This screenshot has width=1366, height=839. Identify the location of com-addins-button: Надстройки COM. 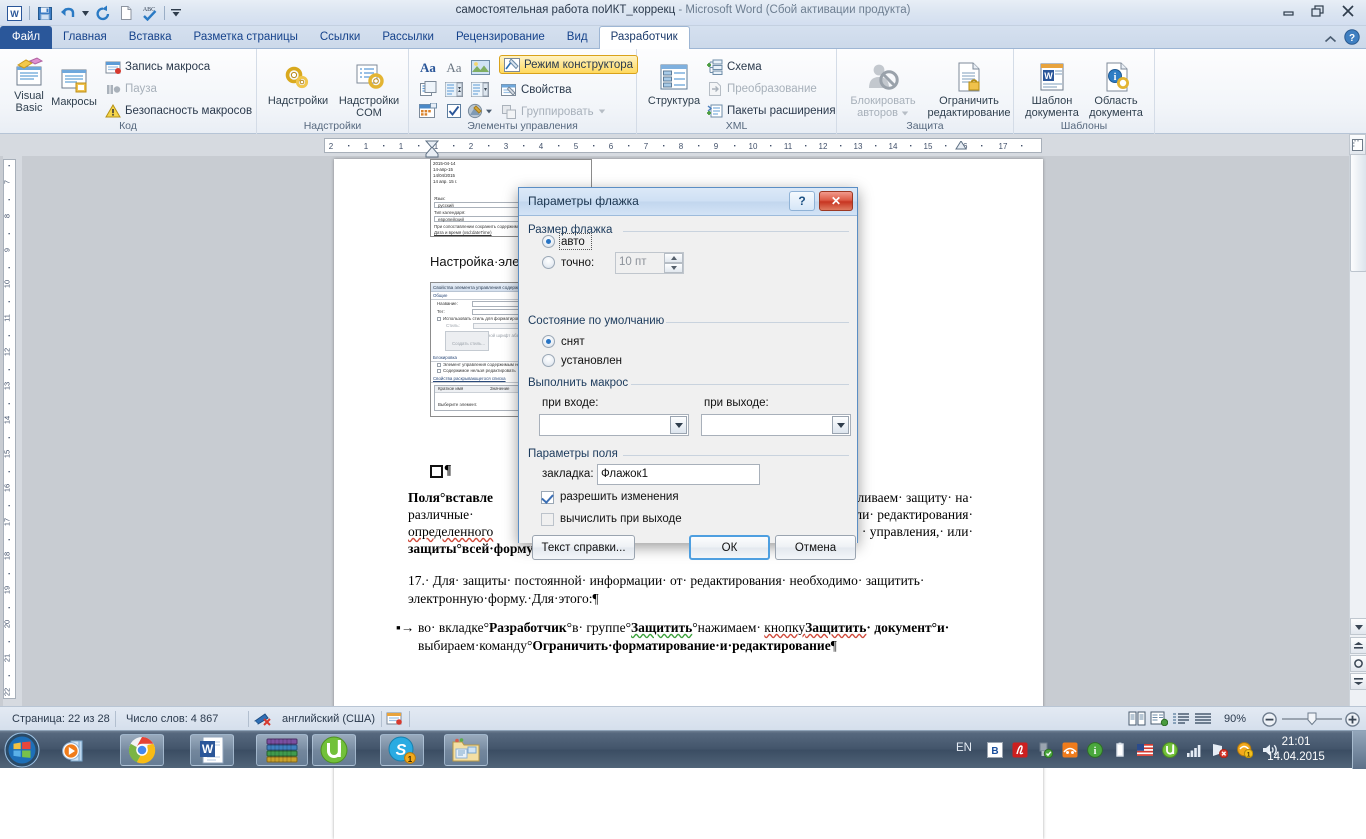
(369, 91).